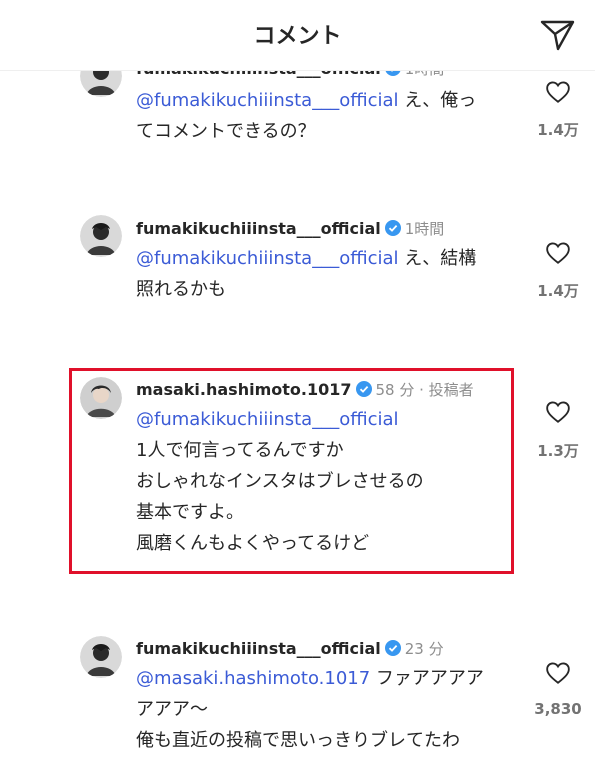 Image resolution: width=595 pixels, height=767 pixels. I want to click on mention-link: @masaki.hashimoto.1017, so click(253, 678).